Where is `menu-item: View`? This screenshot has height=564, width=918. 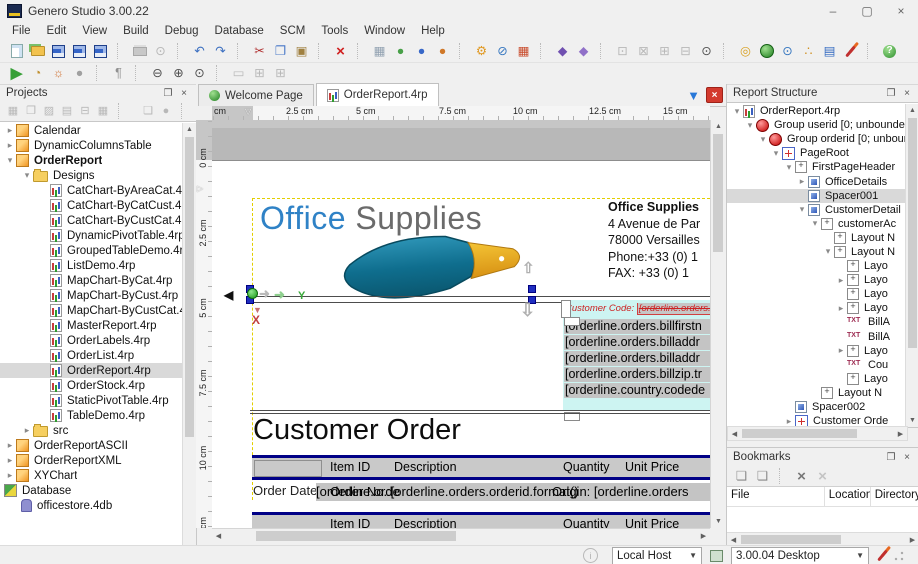
menu-item: View is located at coordinates (94, 31).